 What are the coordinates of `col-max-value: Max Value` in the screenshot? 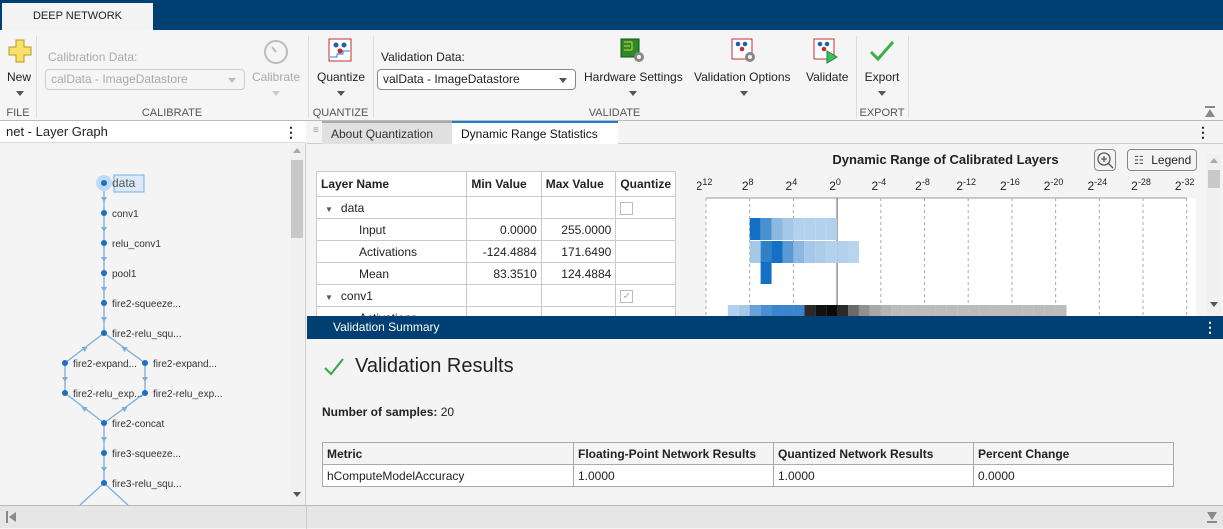 It's located at (578, 184).